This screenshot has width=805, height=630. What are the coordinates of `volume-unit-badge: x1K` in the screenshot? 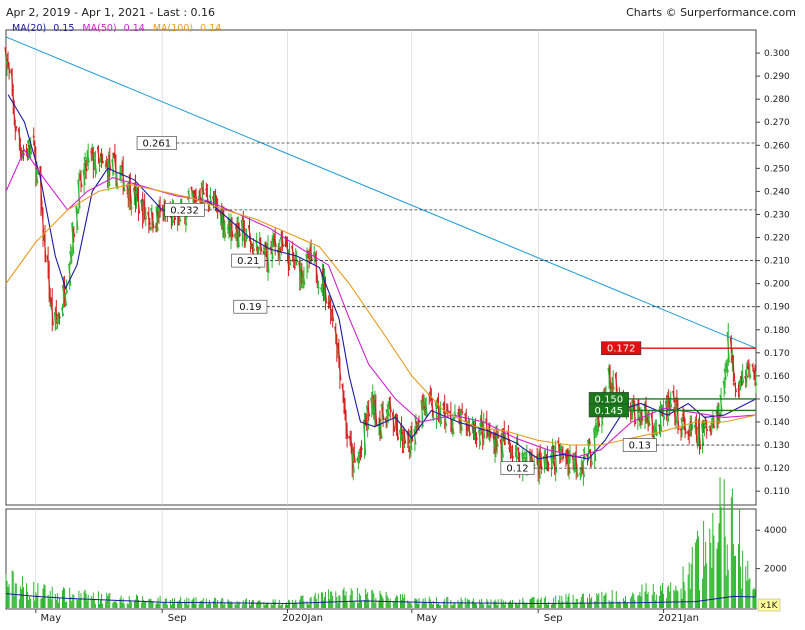 It's located at (769, 605).